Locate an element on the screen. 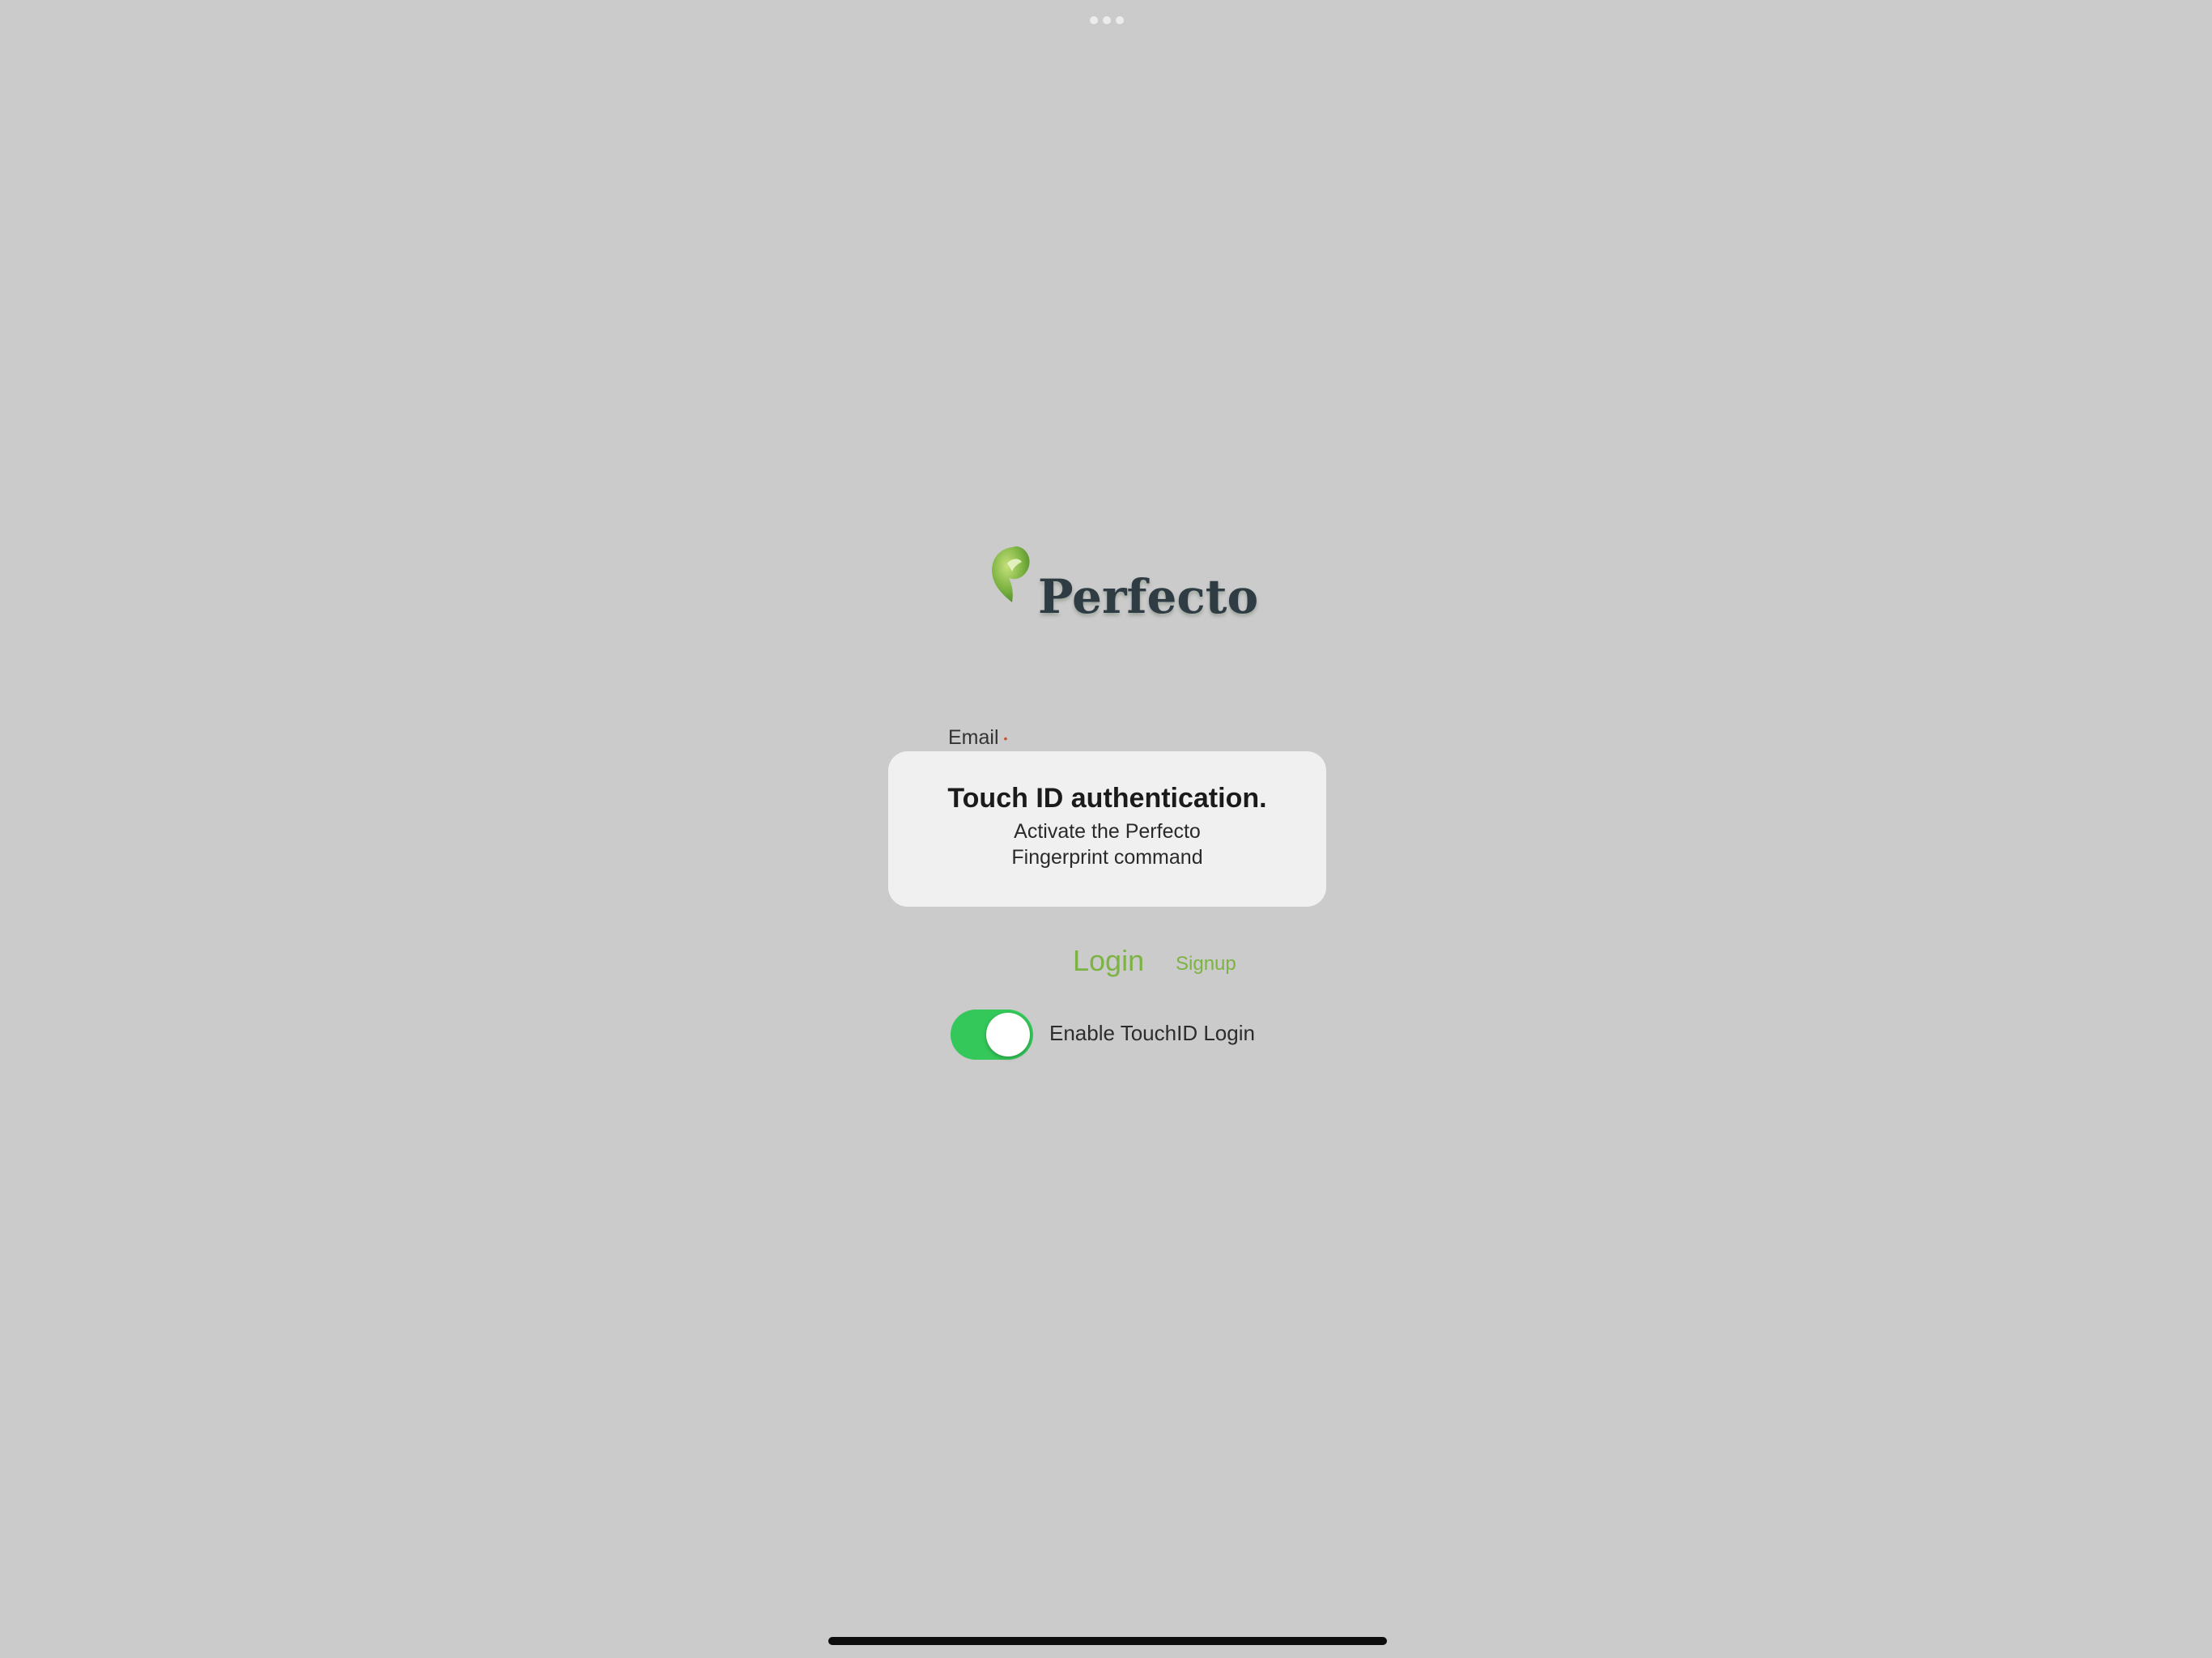 This screenshot has width=2212, height=1658. signup-button: Signup is located at coordinates (1206, 964).